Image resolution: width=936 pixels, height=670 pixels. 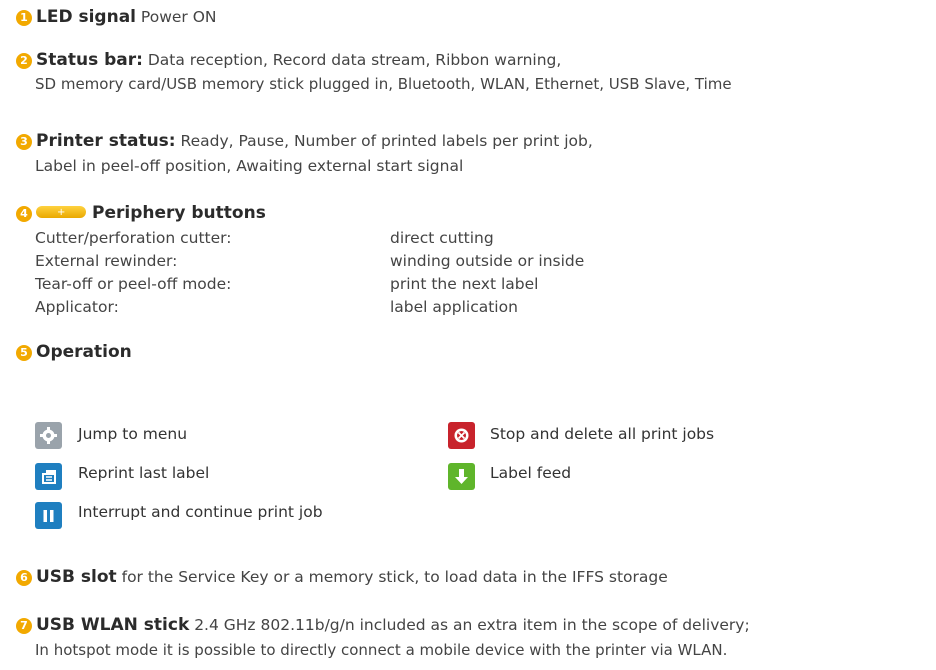 I want to click on item-number: 6, so click(x=24, y=578).